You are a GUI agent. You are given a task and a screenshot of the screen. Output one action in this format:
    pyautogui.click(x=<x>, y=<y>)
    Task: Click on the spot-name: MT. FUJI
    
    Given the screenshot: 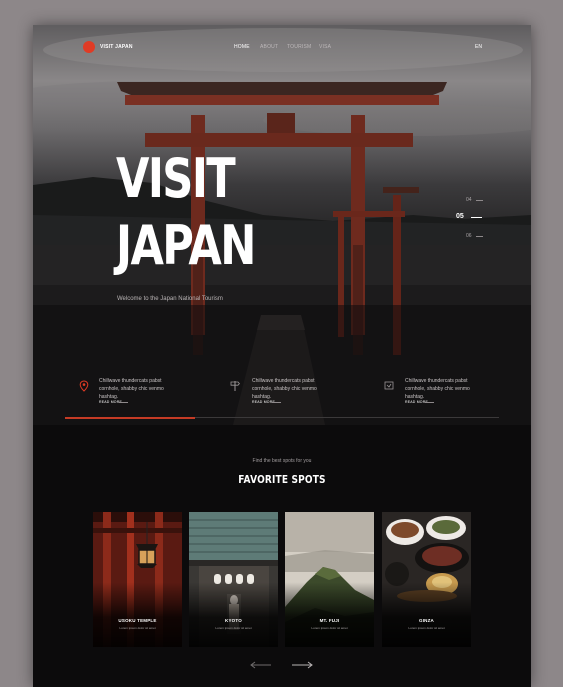 What is the action you would take?
    pyautogui.click(x=329, y=620)
    